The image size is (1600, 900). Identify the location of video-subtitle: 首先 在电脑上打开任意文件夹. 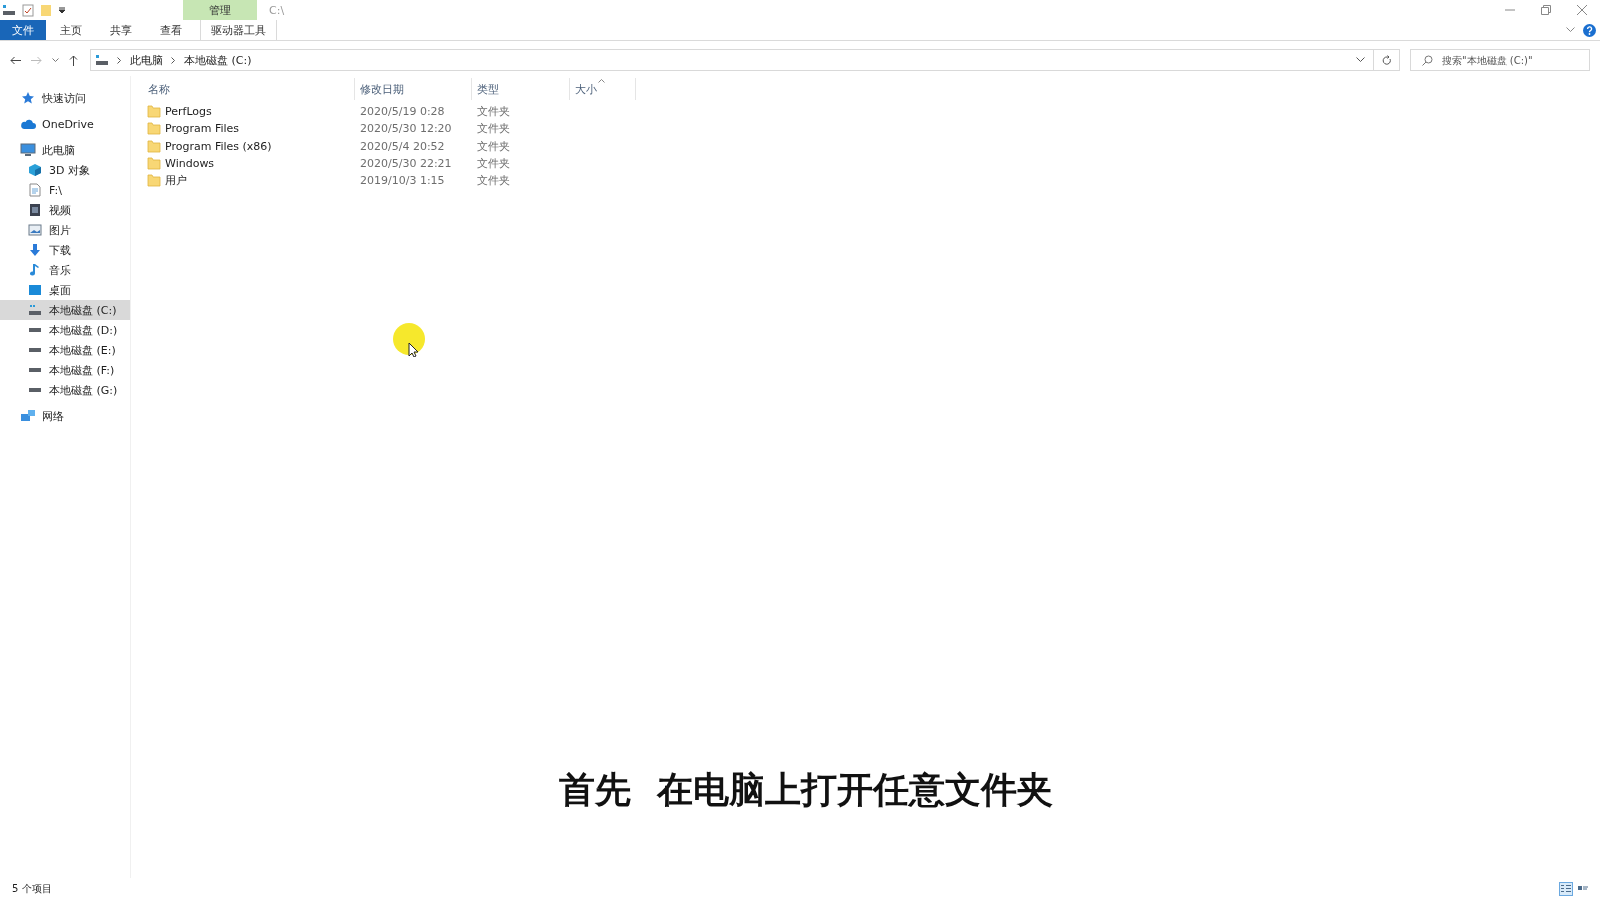
(806, 790).